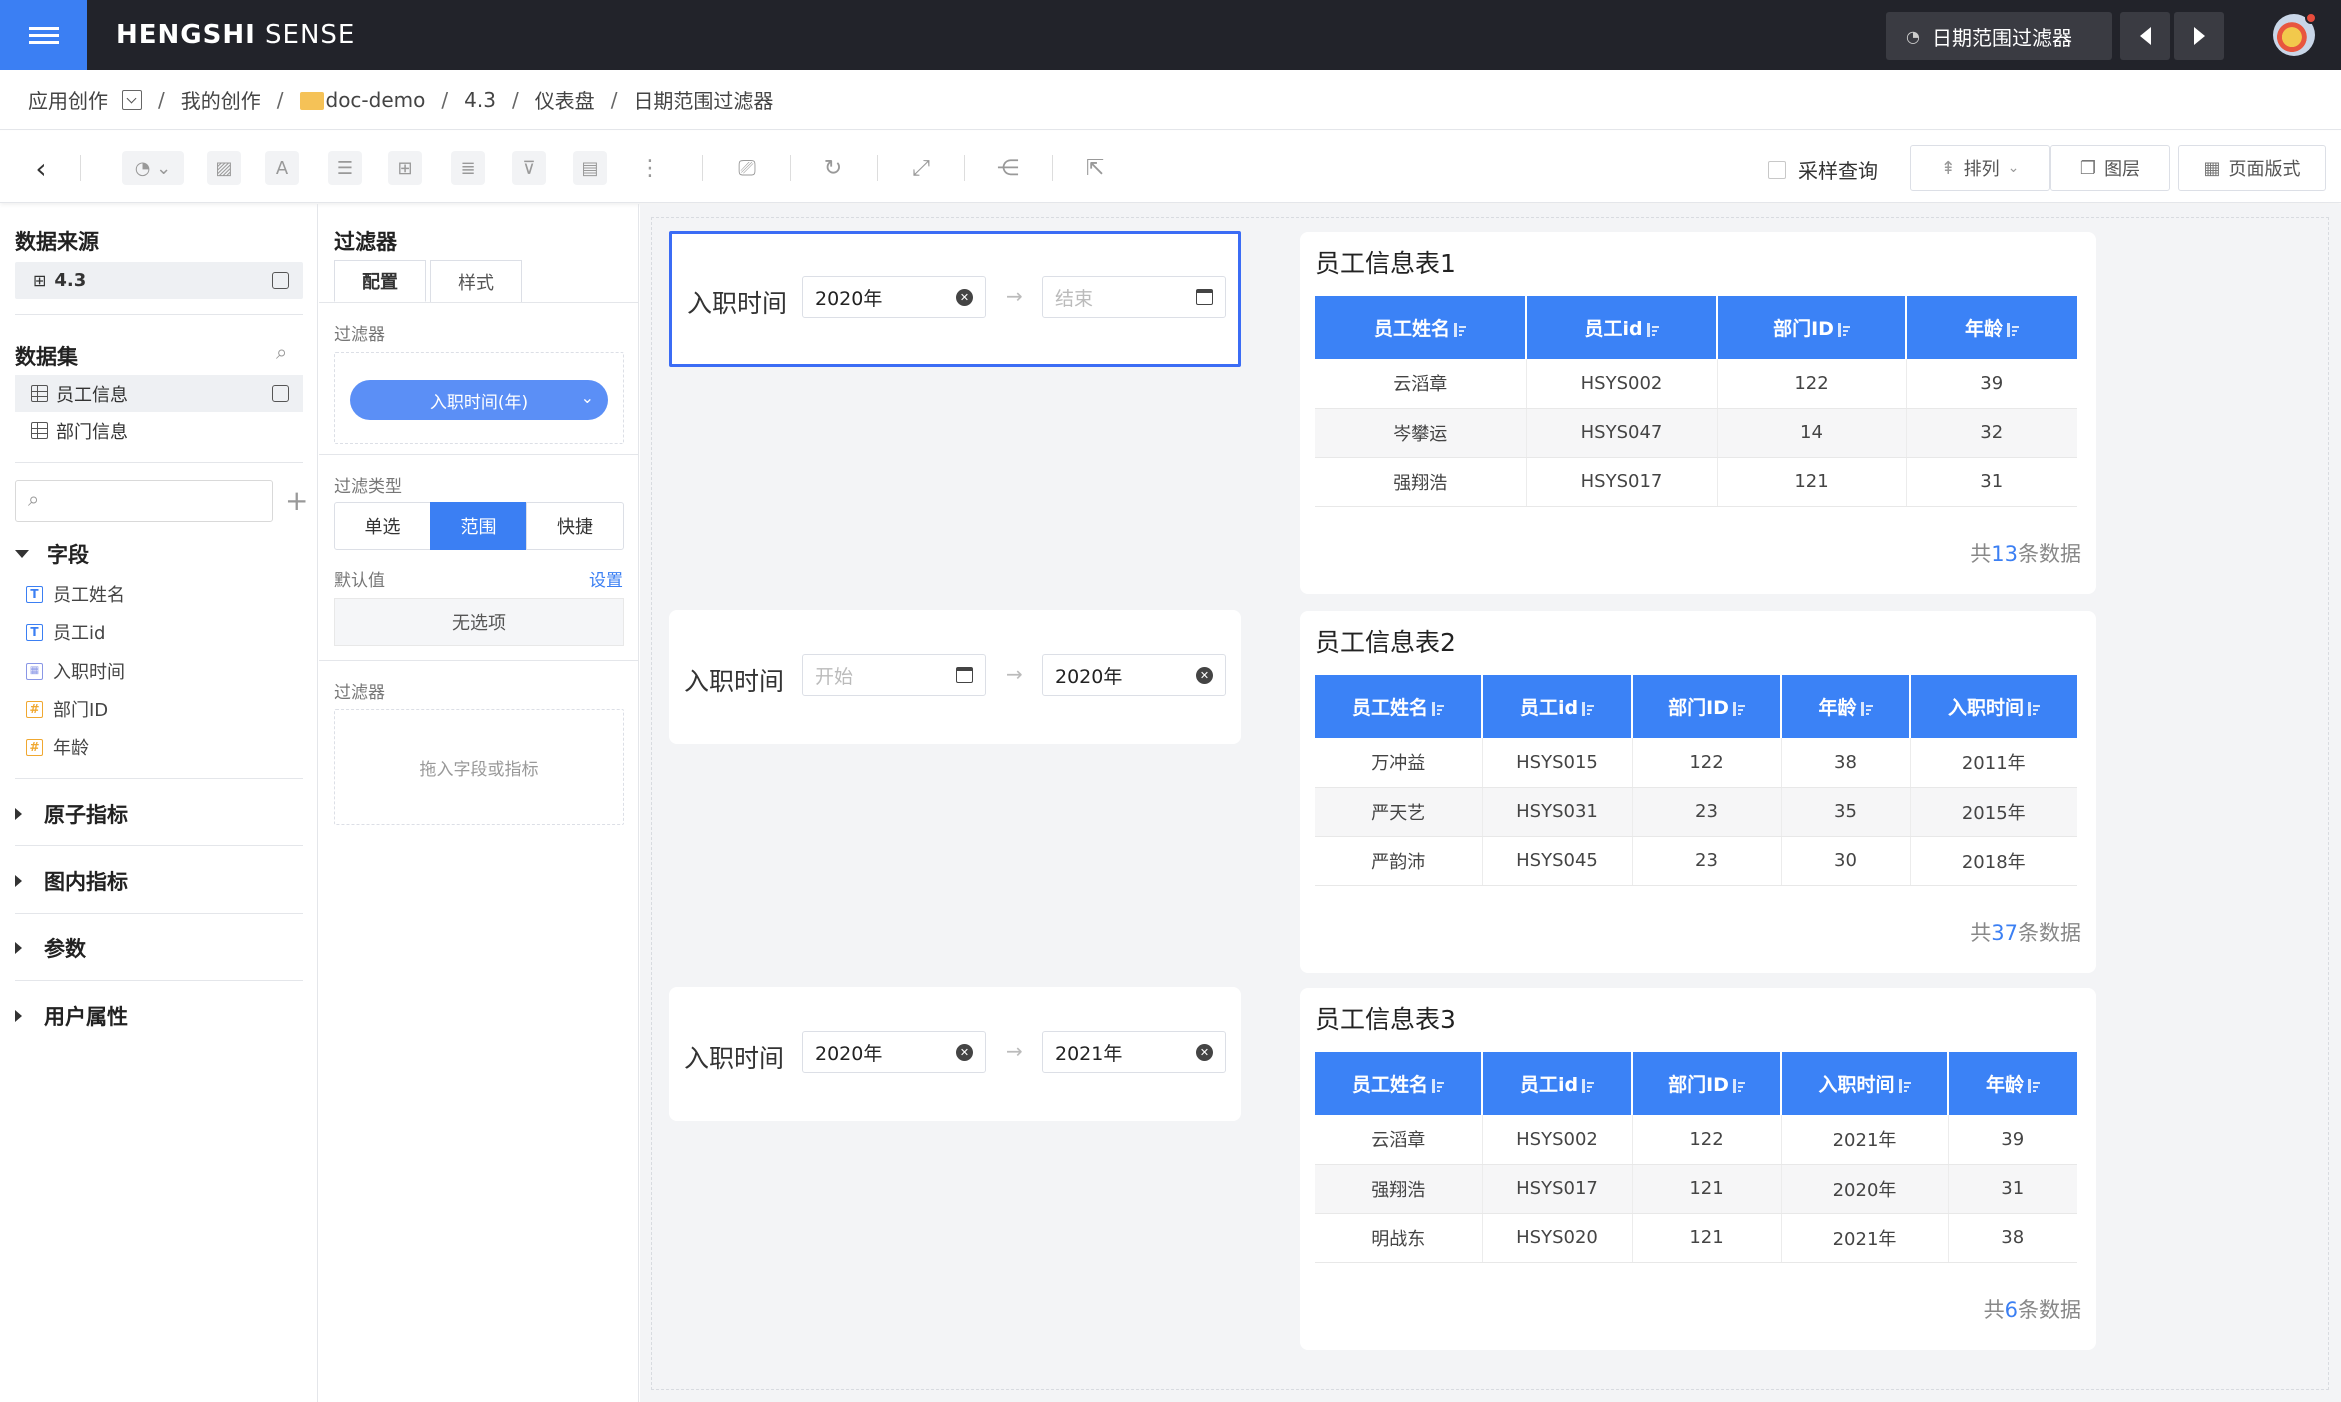 This screenshot has height=1402, width=2341. What do you see at coordinates (1999, 36) in the screenshot?
I see `page-filter-button: ◔ 日期范围过滤器` at bounding box center [1999, 36].